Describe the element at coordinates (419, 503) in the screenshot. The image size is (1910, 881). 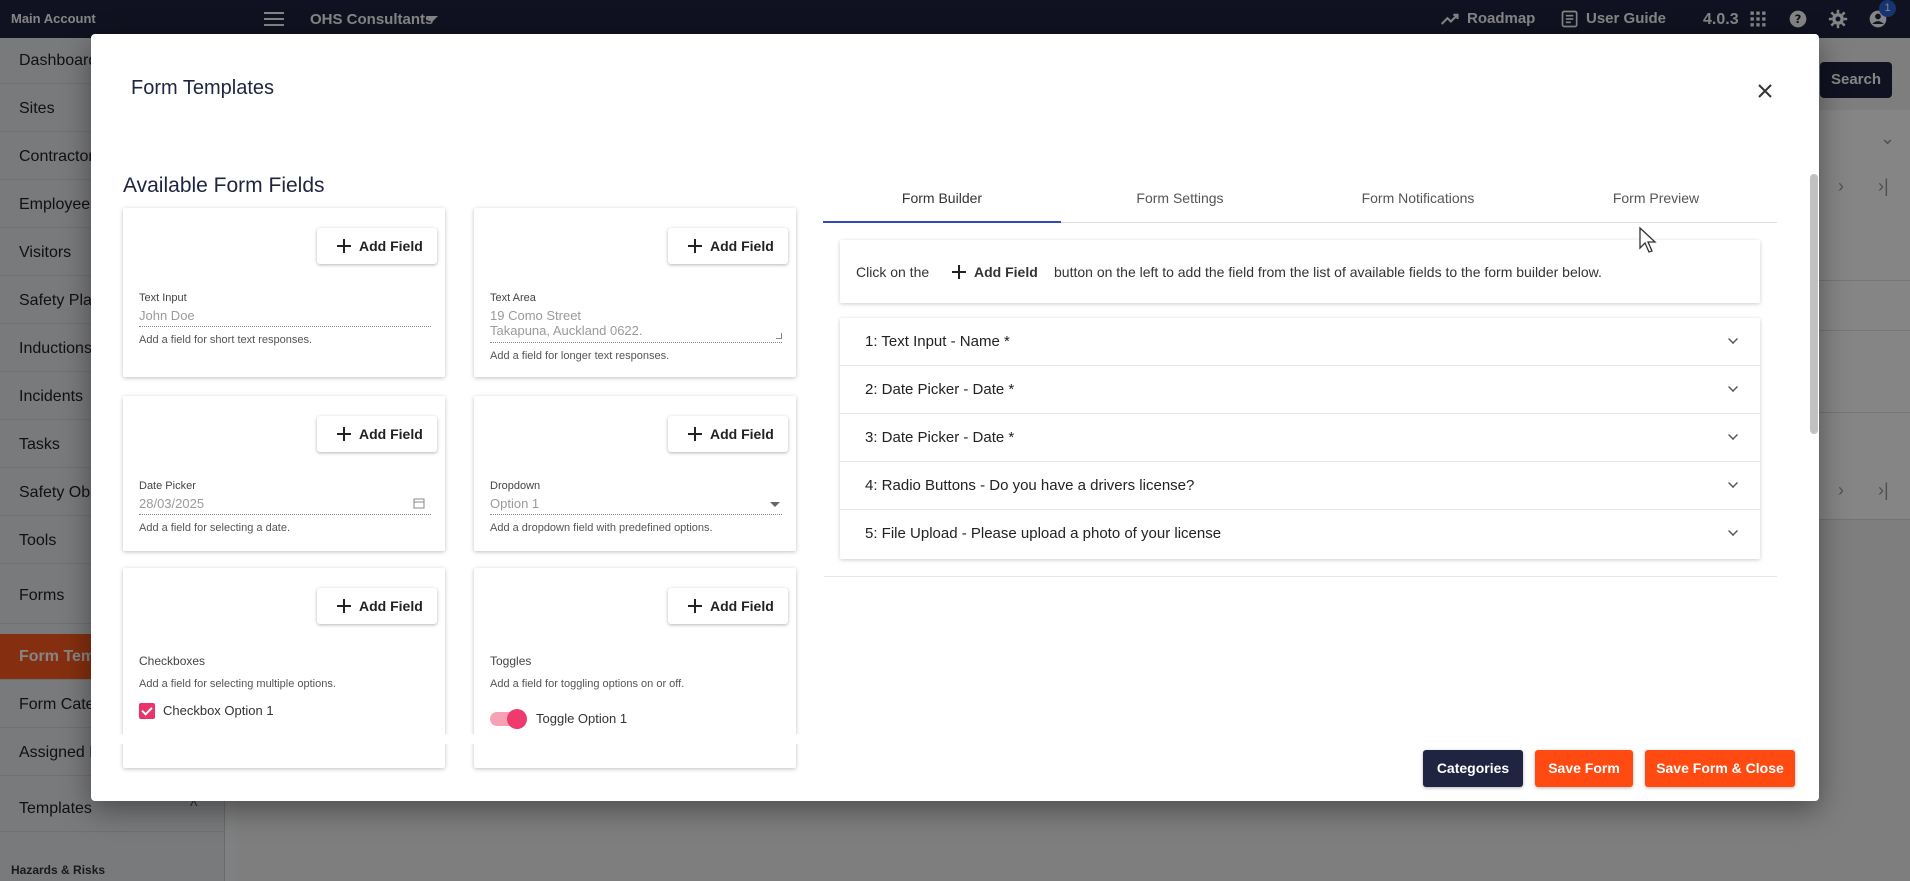
I see `calendar-icon` at that location.